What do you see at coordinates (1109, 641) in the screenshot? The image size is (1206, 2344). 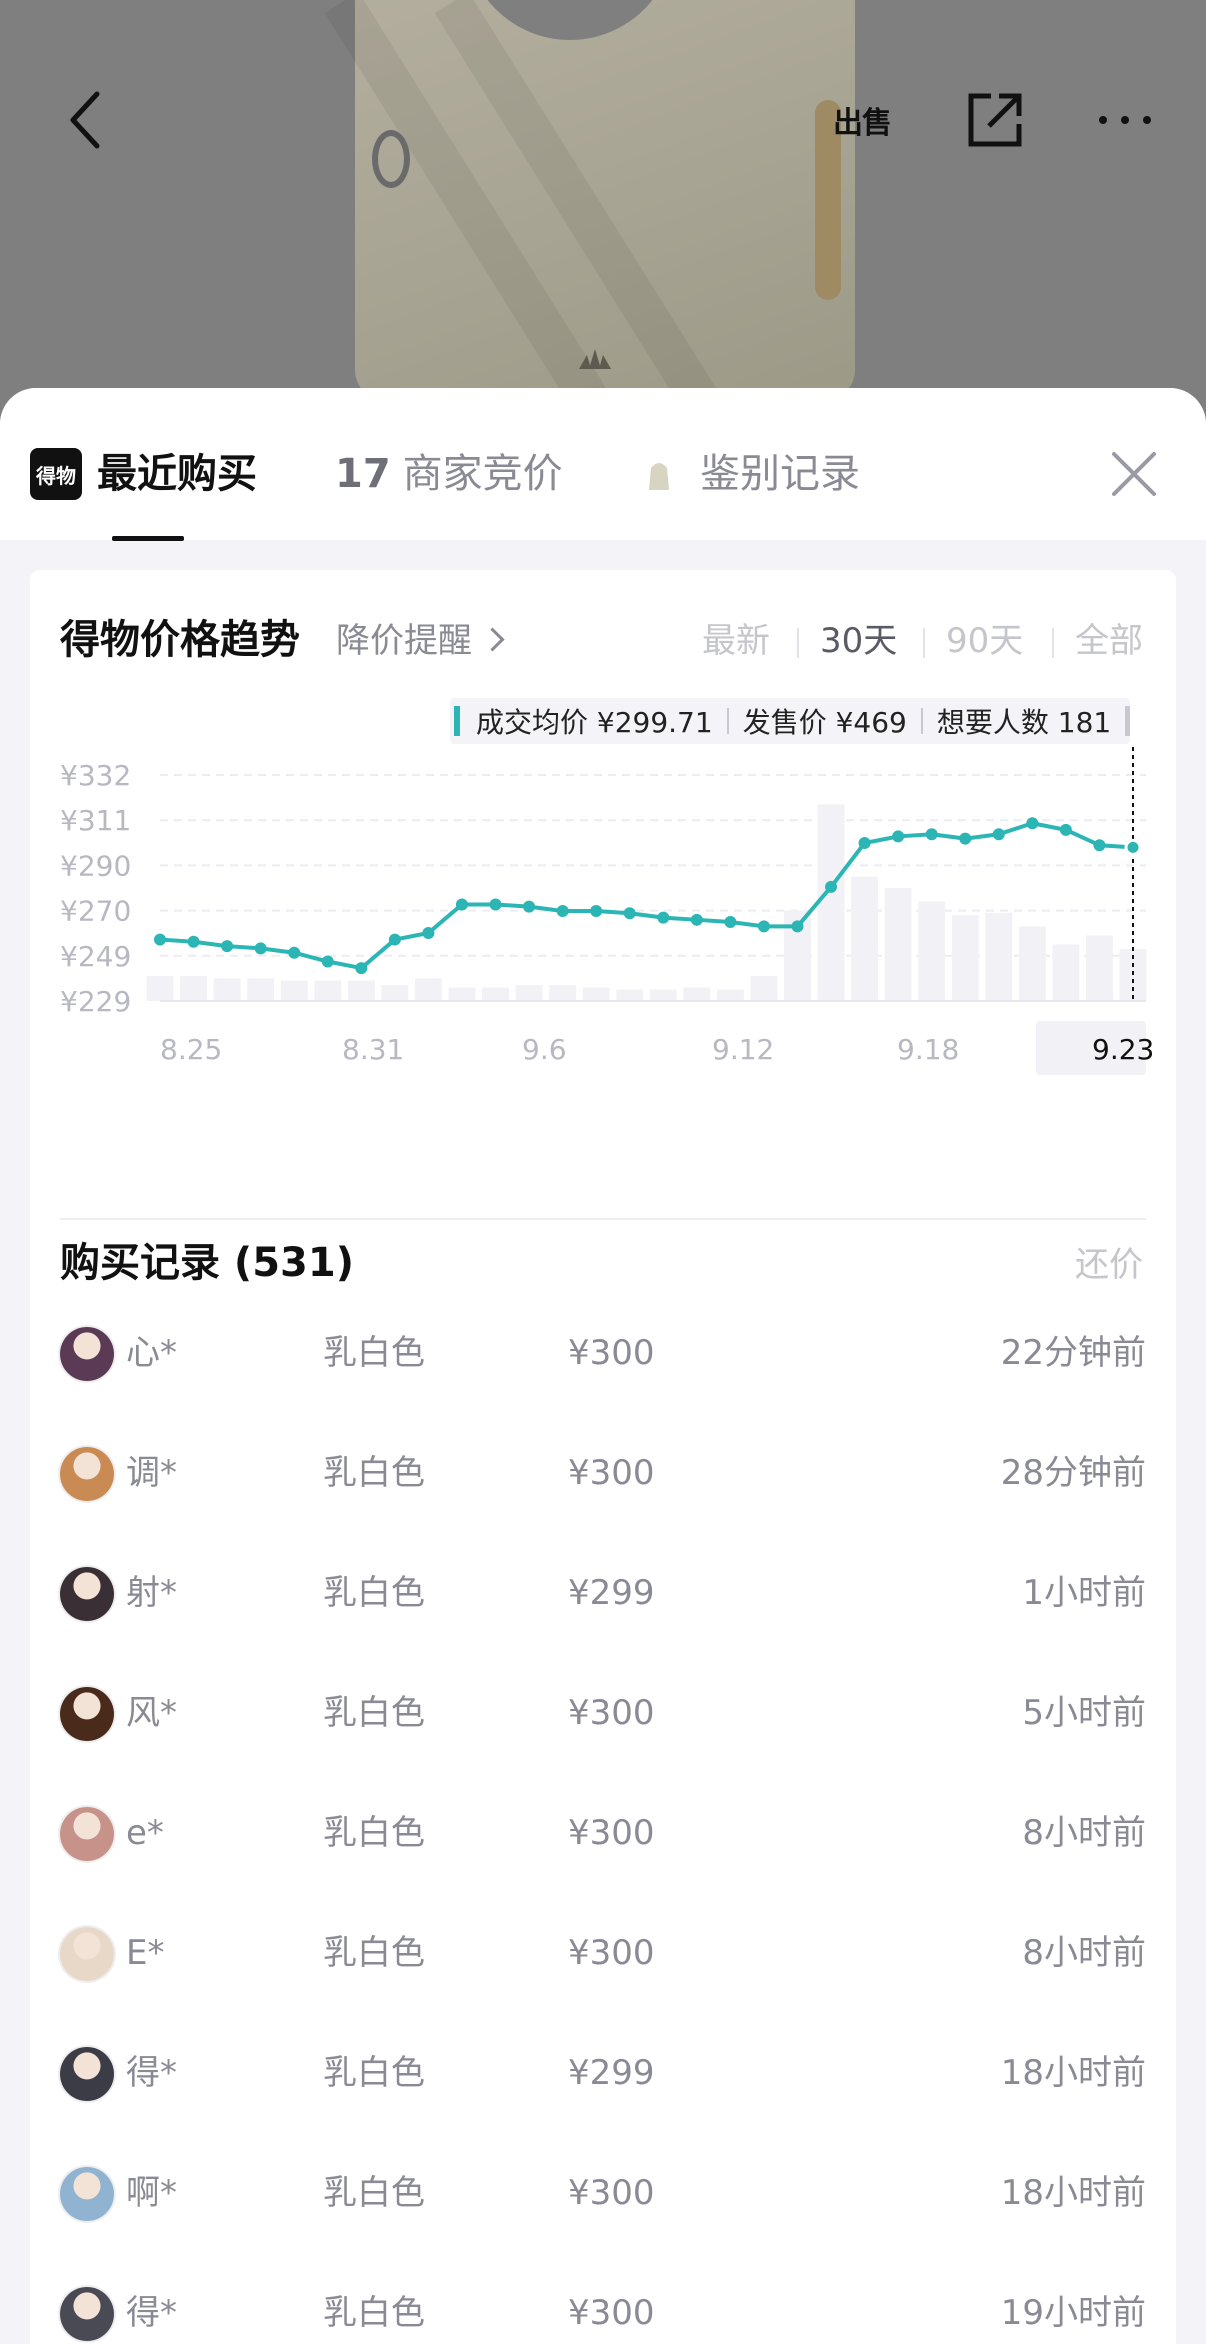 I see `range-all: 全部` at bounding box center [1109, 641].